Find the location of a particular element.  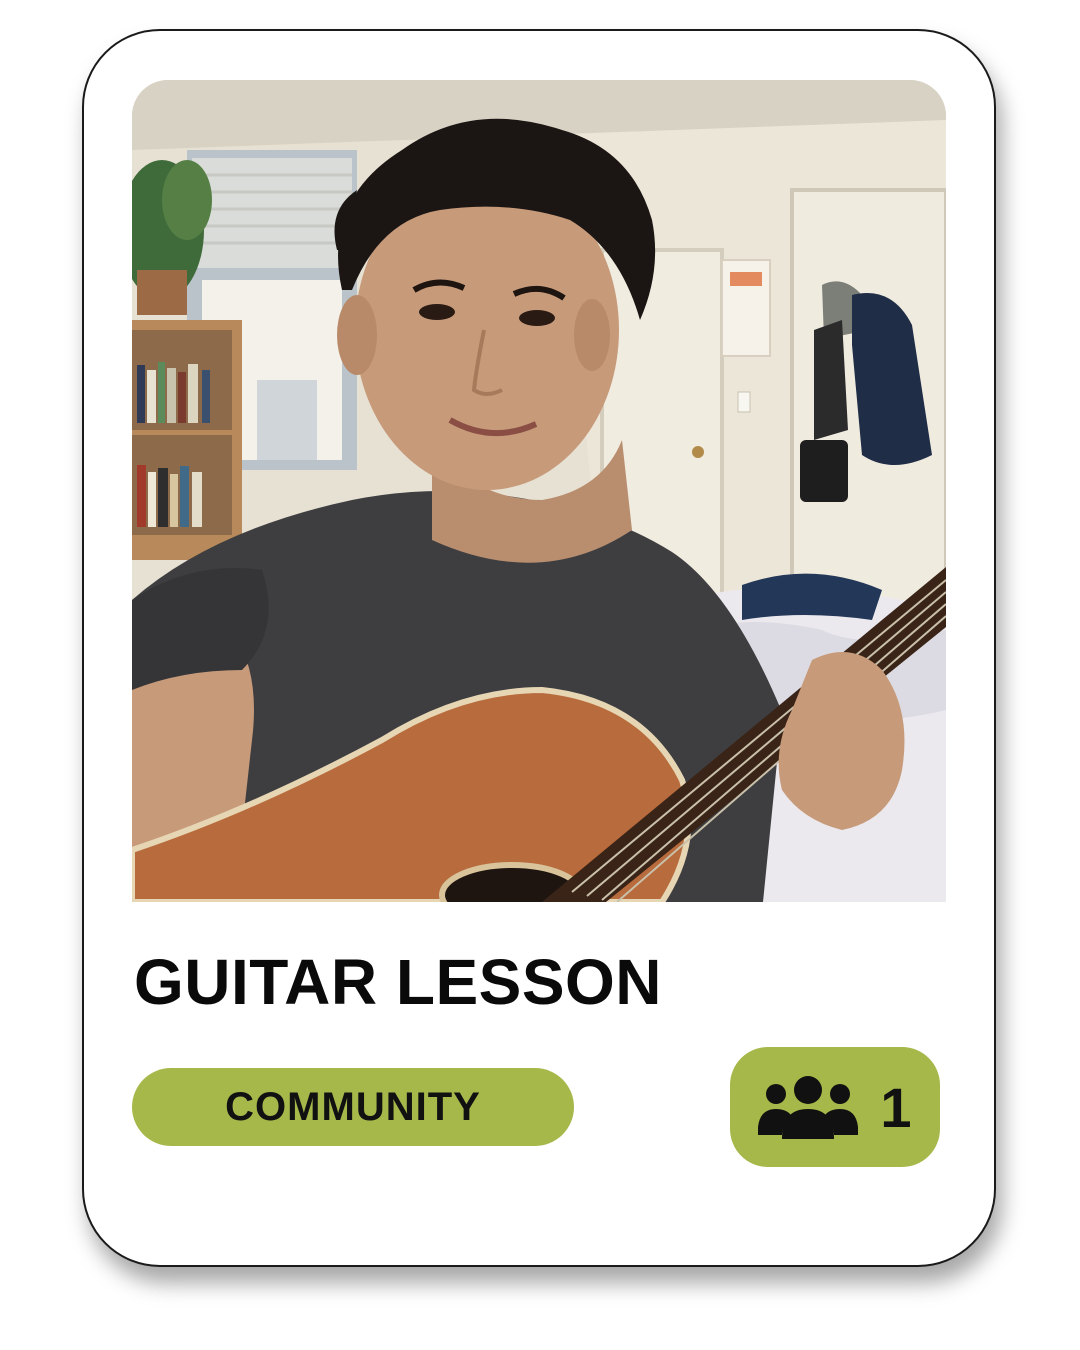

category-tag: COMMUNITY is located at coordinates (353, 1107).